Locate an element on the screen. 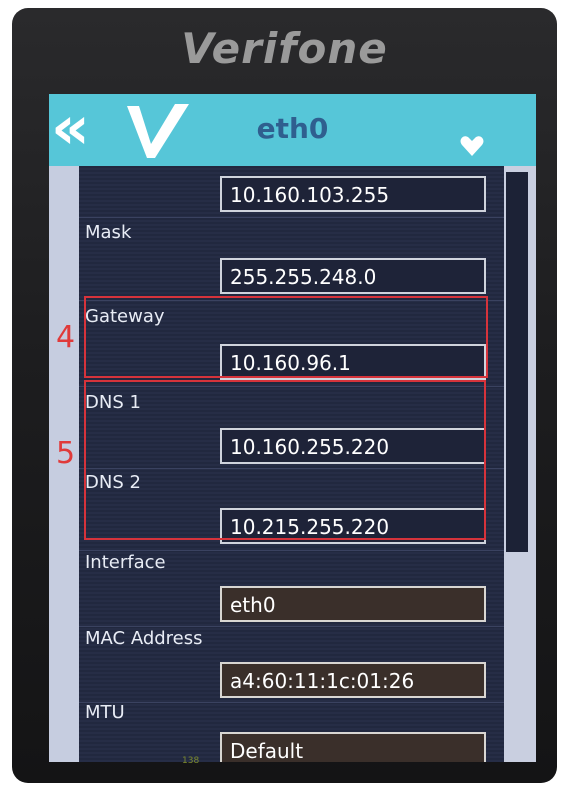 This screenshot has height=791, width=569. gateway-highlight-box is located at coordinates (286, 337).